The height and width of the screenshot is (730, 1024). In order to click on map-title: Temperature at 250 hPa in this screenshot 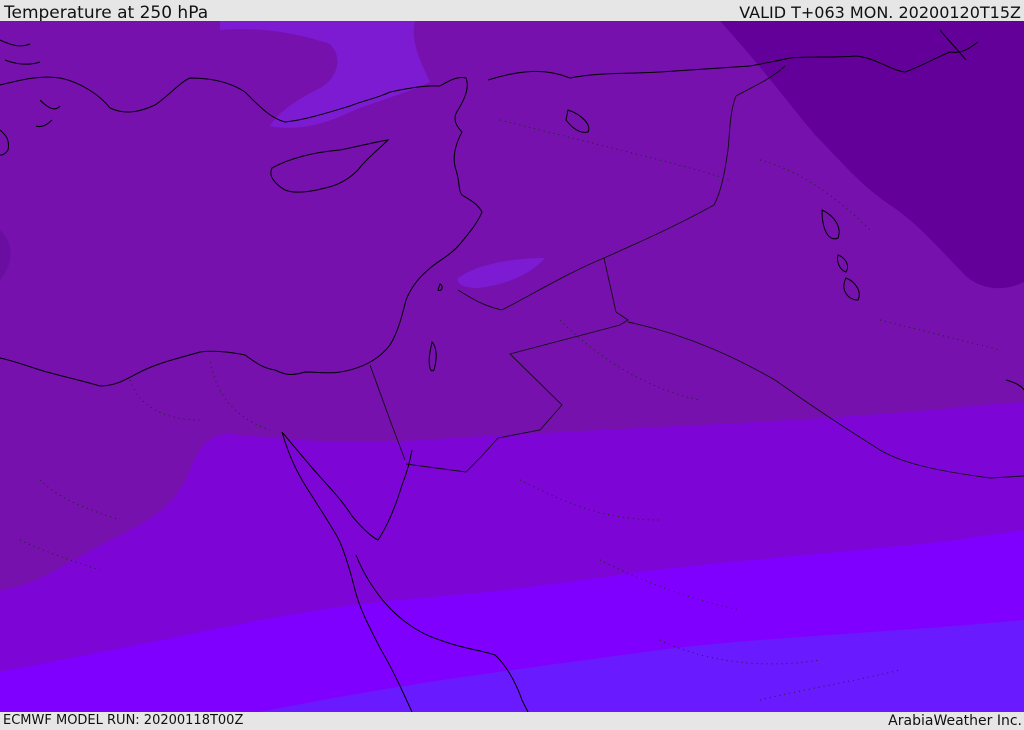, I will do `click(106, 13)`.